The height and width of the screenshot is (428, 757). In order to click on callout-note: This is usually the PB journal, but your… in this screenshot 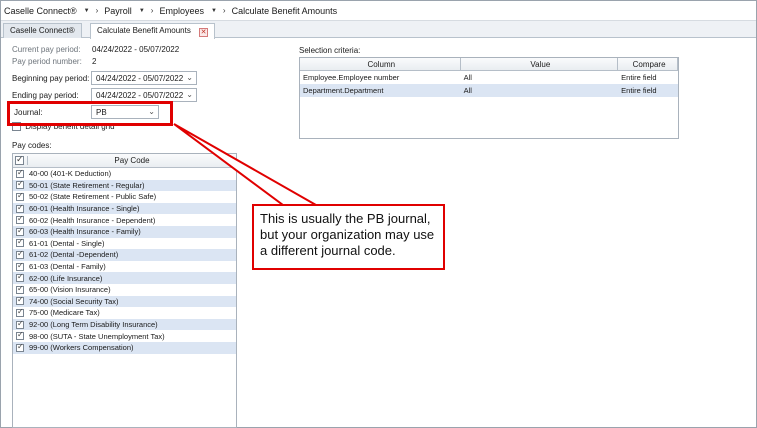, I will do `click(348, 237)`.